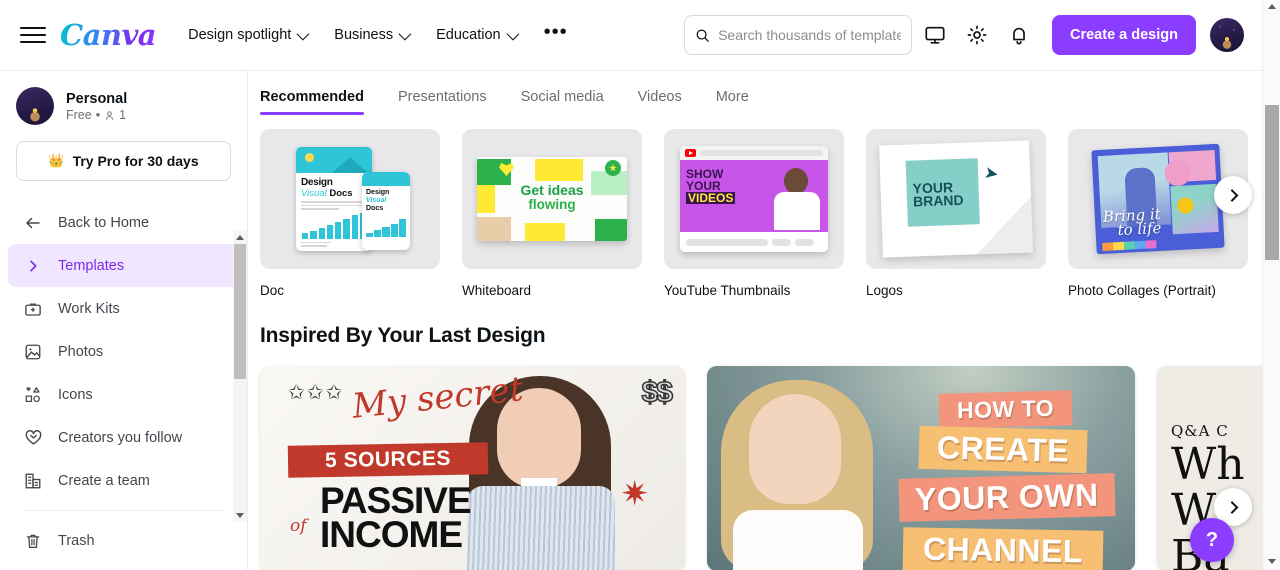 The height and width of the screenshot is (570, 1280). Describe the element at coordinates (1212, 540) in the screenshot. I see `help-button: ?` at that location.